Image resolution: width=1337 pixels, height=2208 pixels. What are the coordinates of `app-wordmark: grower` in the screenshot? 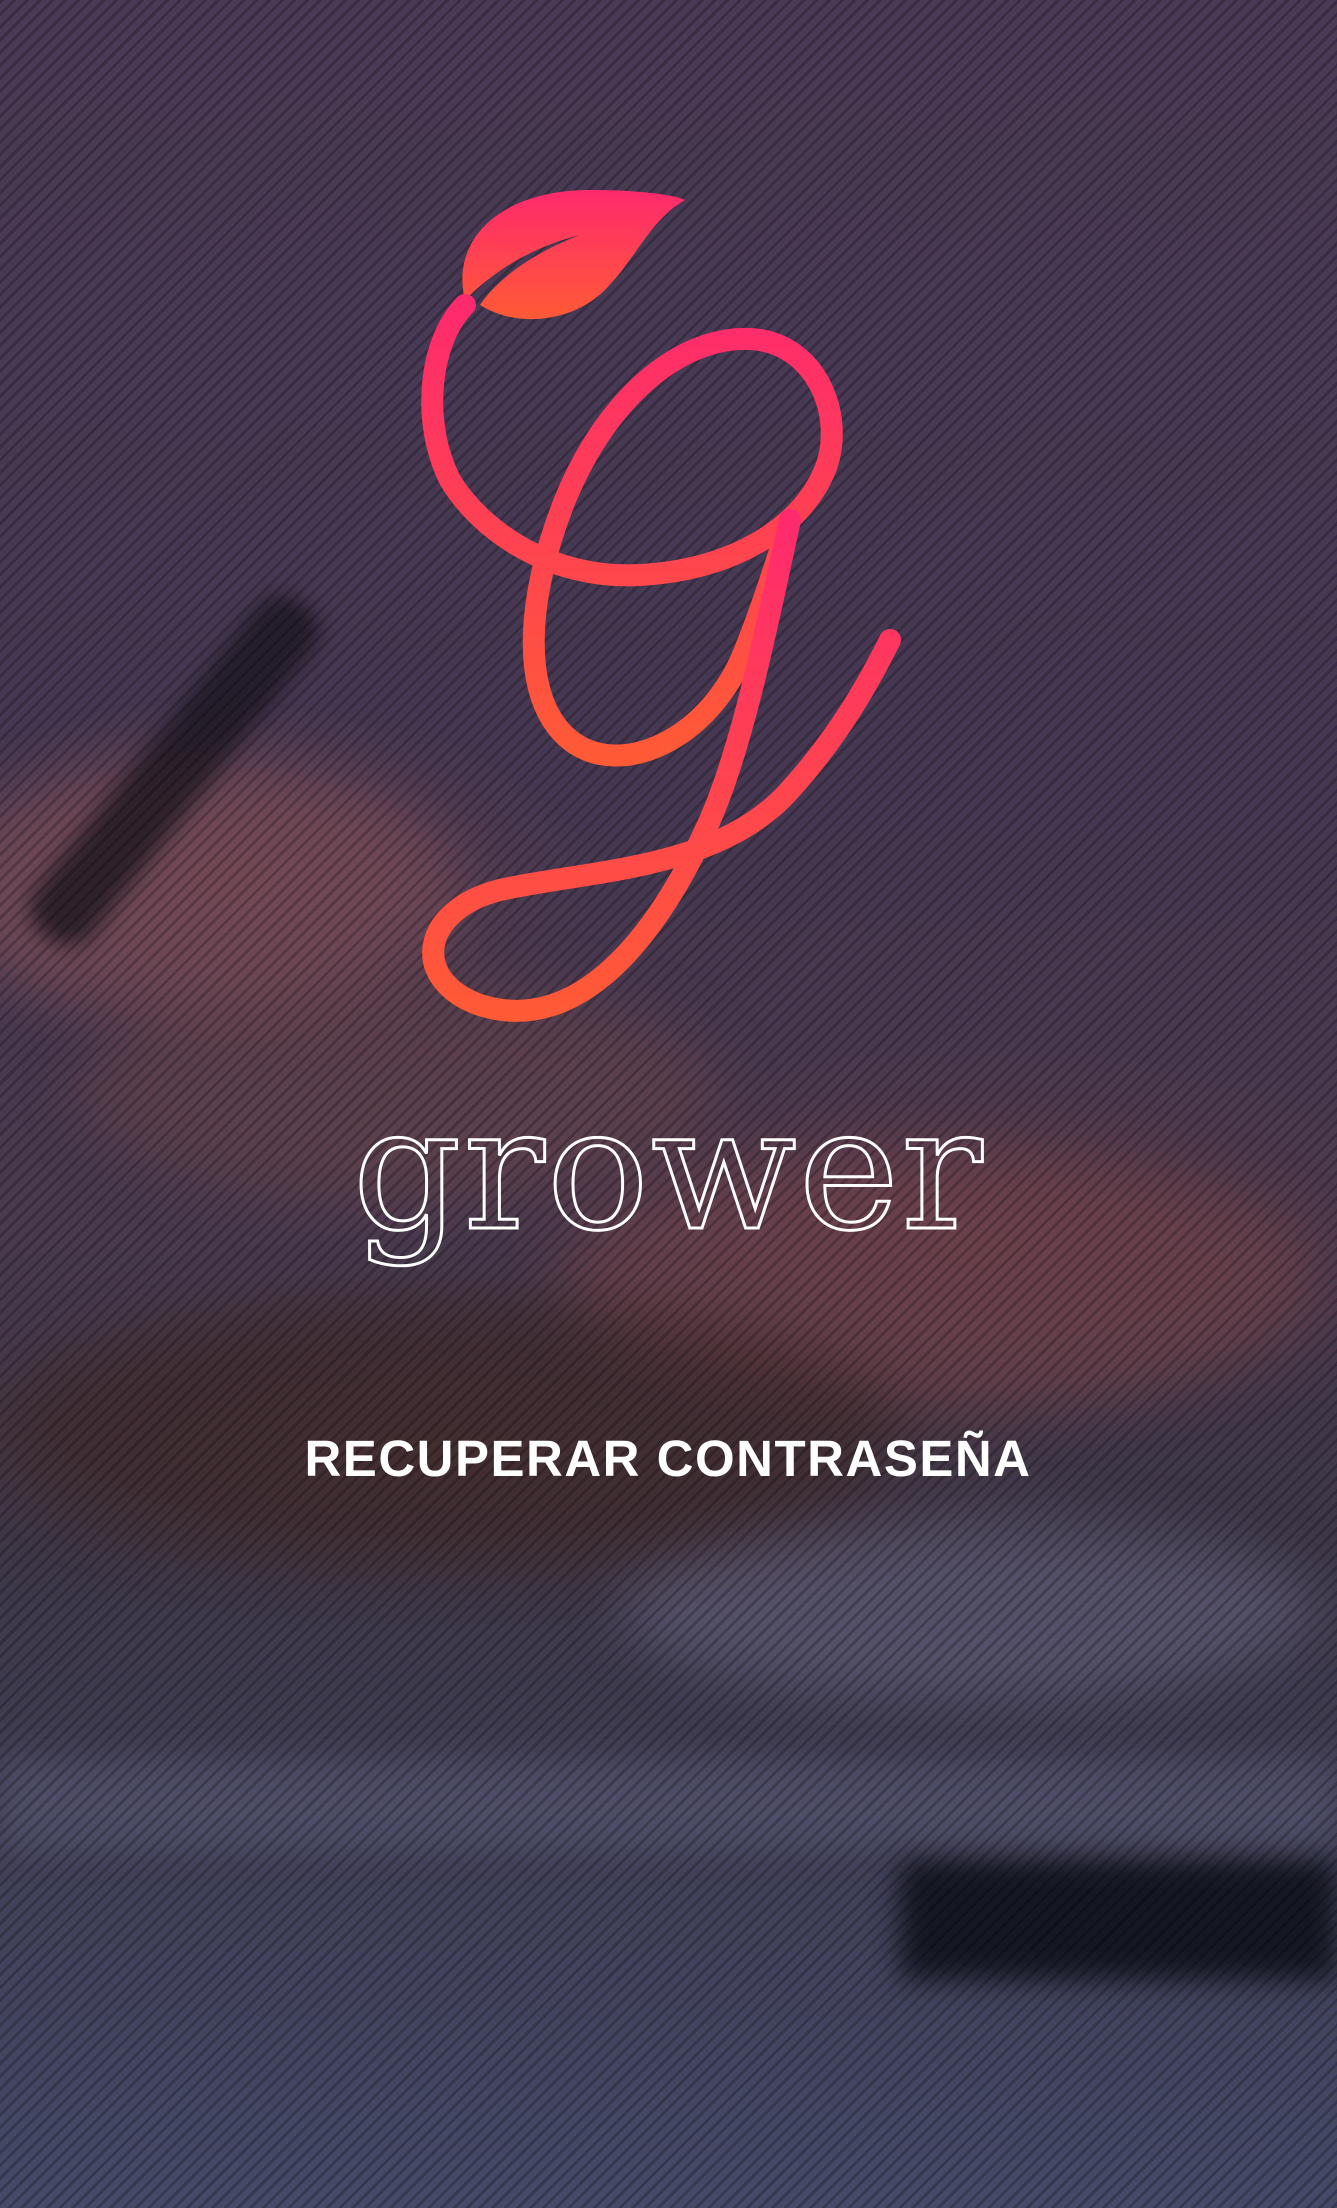 It's located at (668, 1170).